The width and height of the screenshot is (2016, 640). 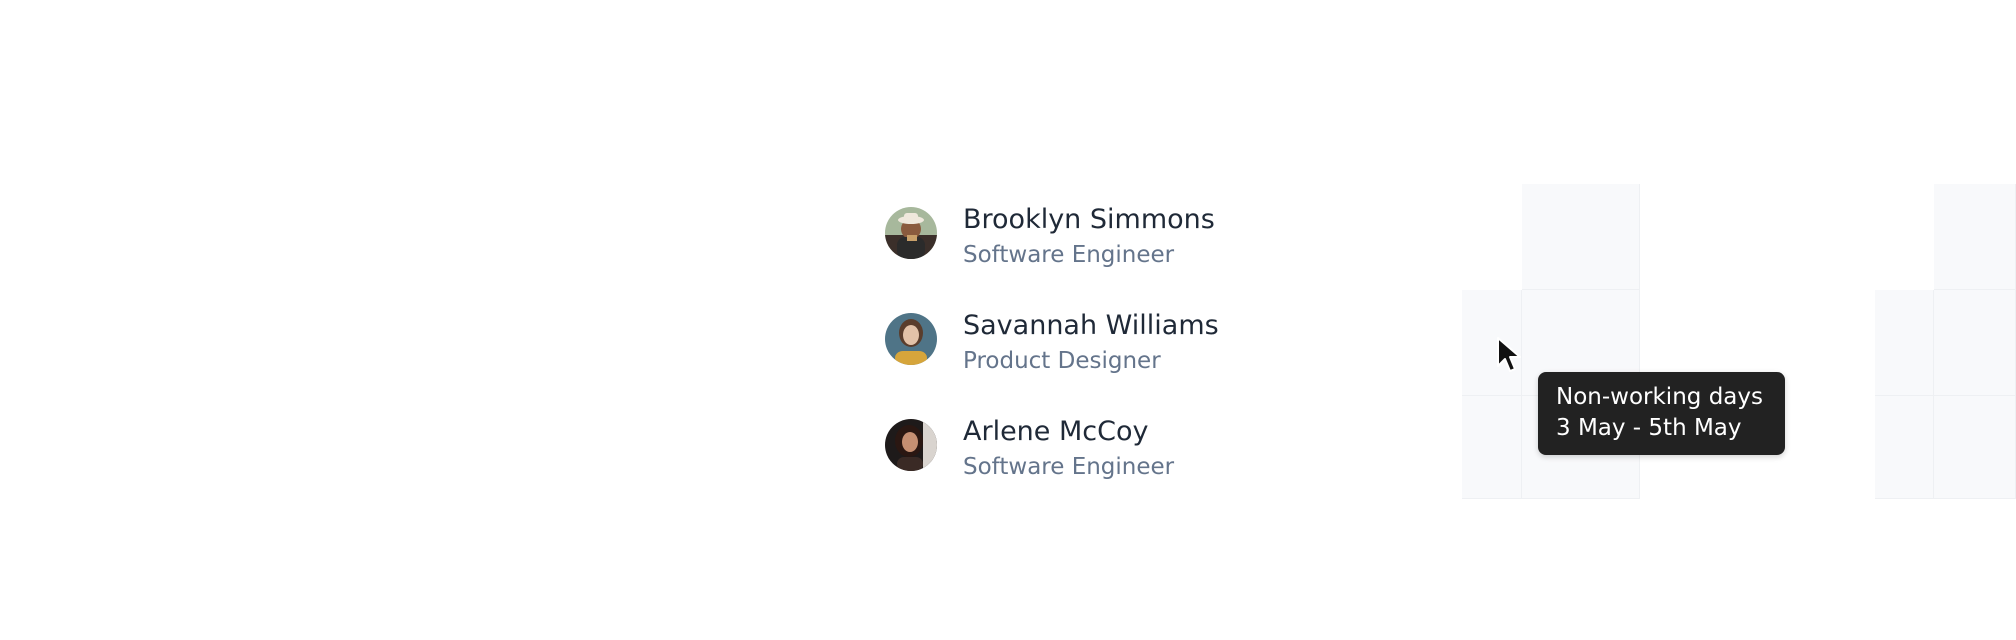 What do you see at coordinates (1062, 361) in the screenshot?
I see `person-role: Product Designer` at bounding box center [1062, 361].